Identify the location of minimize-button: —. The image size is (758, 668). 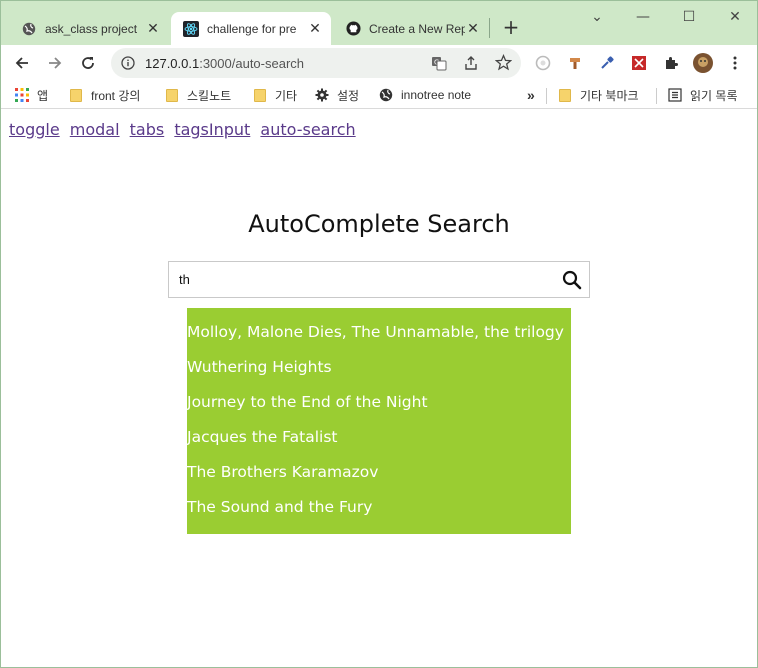
(643, 17).